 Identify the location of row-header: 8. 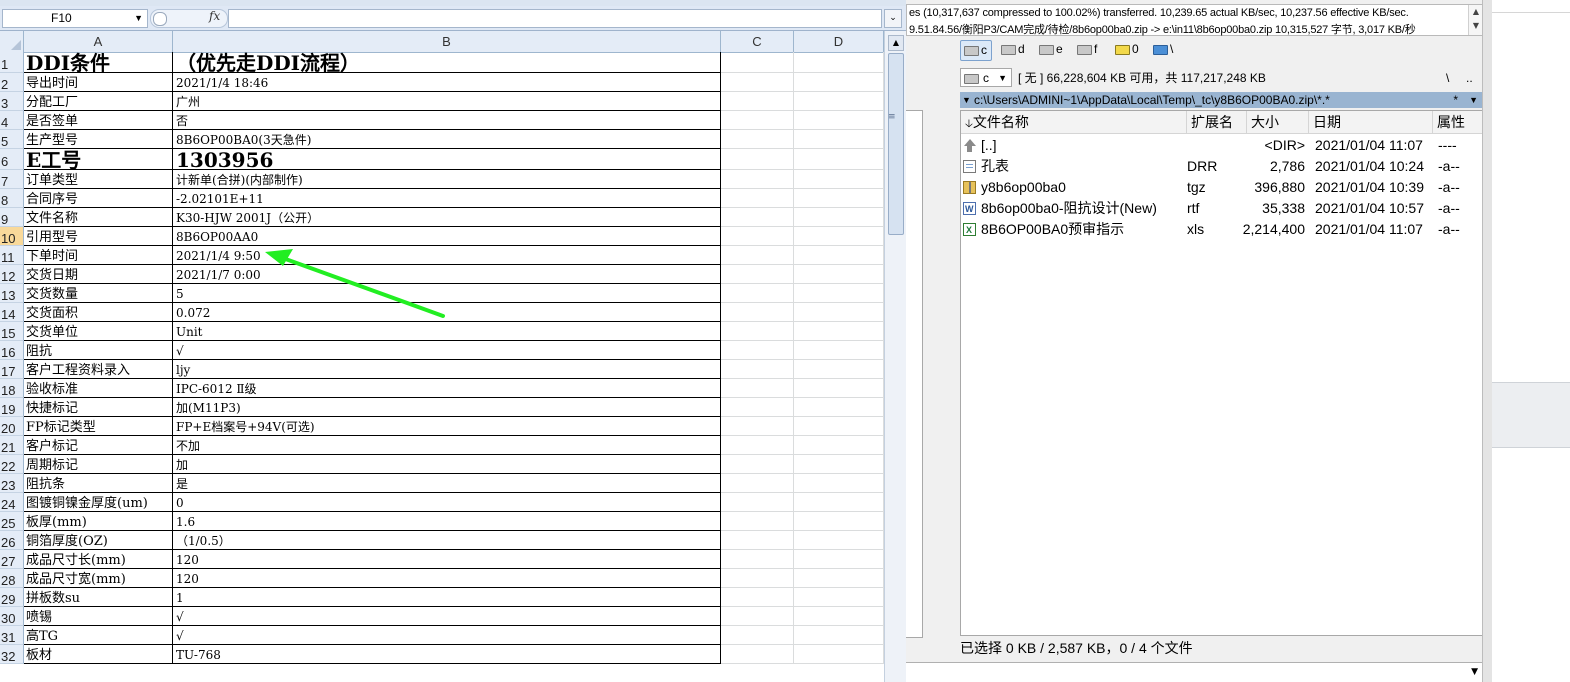
(12, 198).